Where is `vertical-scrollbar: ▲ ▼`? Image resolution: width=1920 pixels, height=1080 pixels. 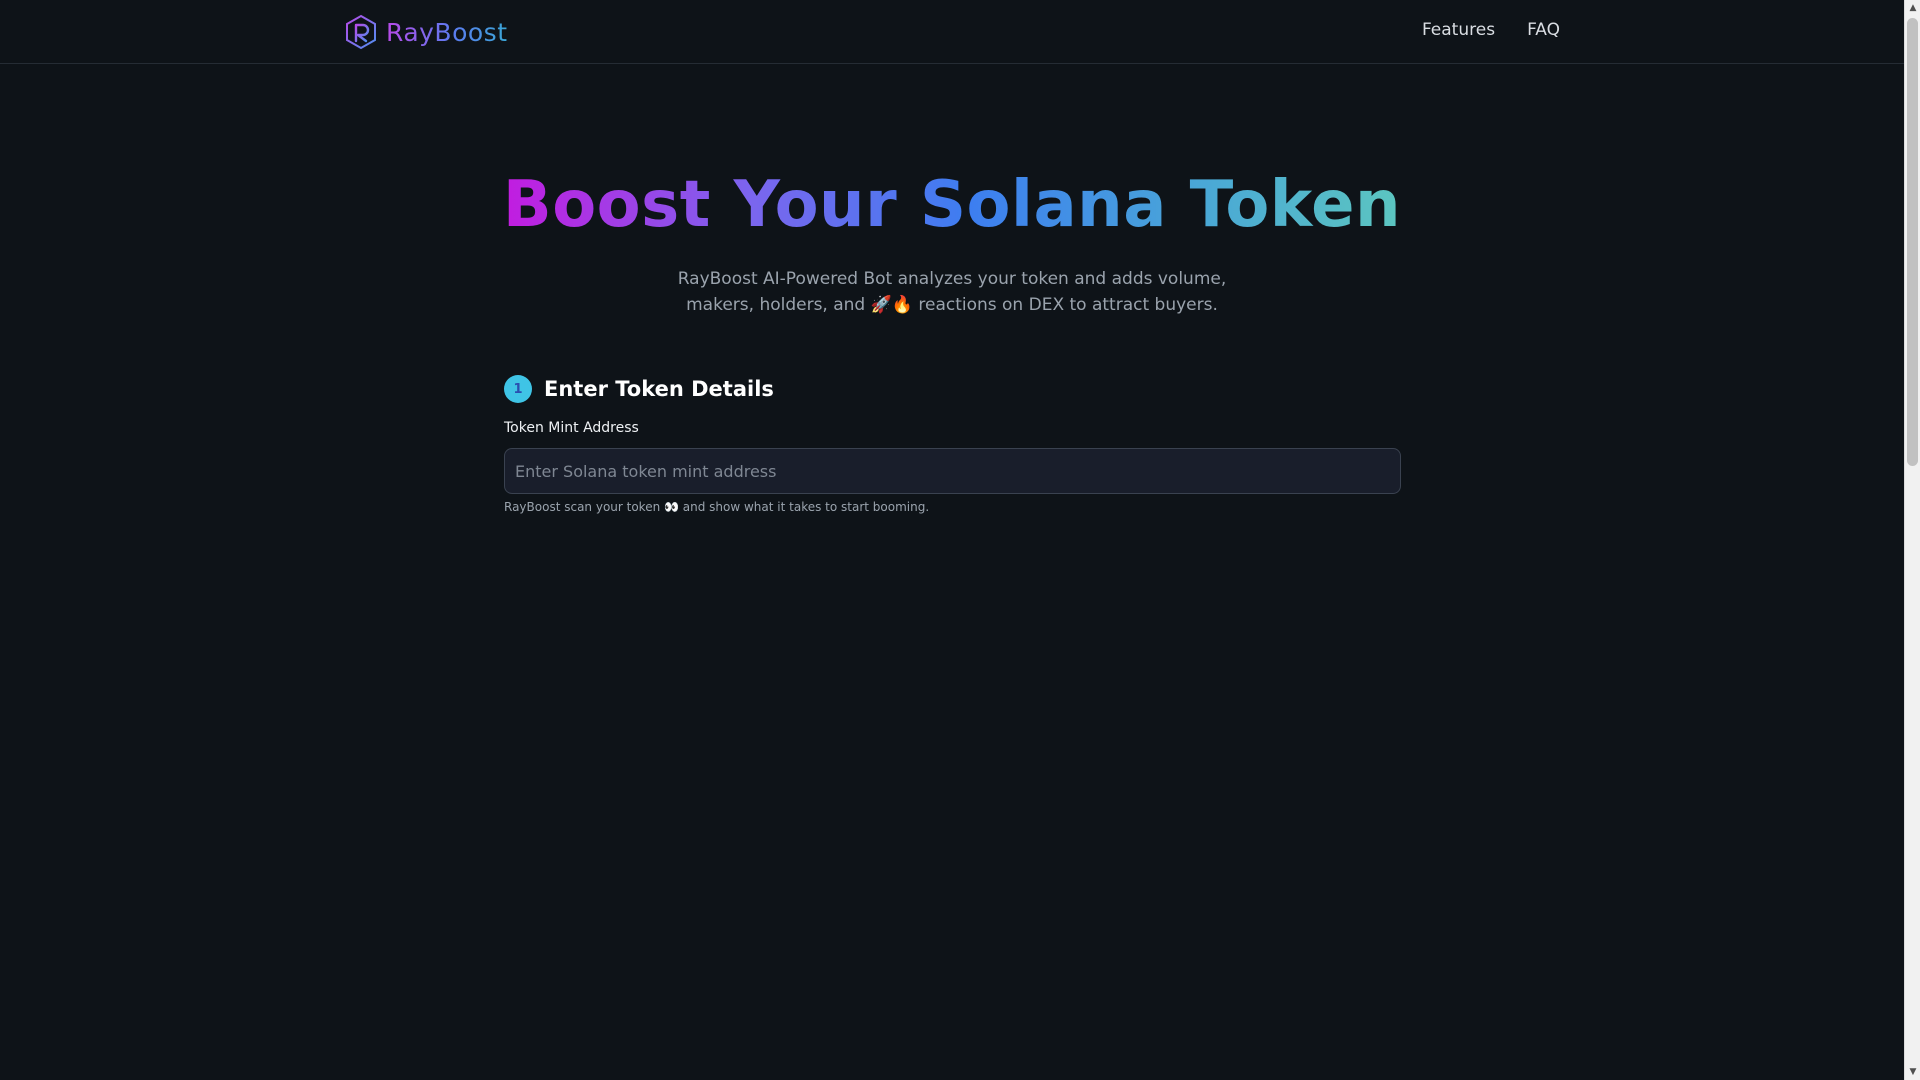 vertical-scrollbar: ▲ ▼ is located at coordinates (1912, 540).